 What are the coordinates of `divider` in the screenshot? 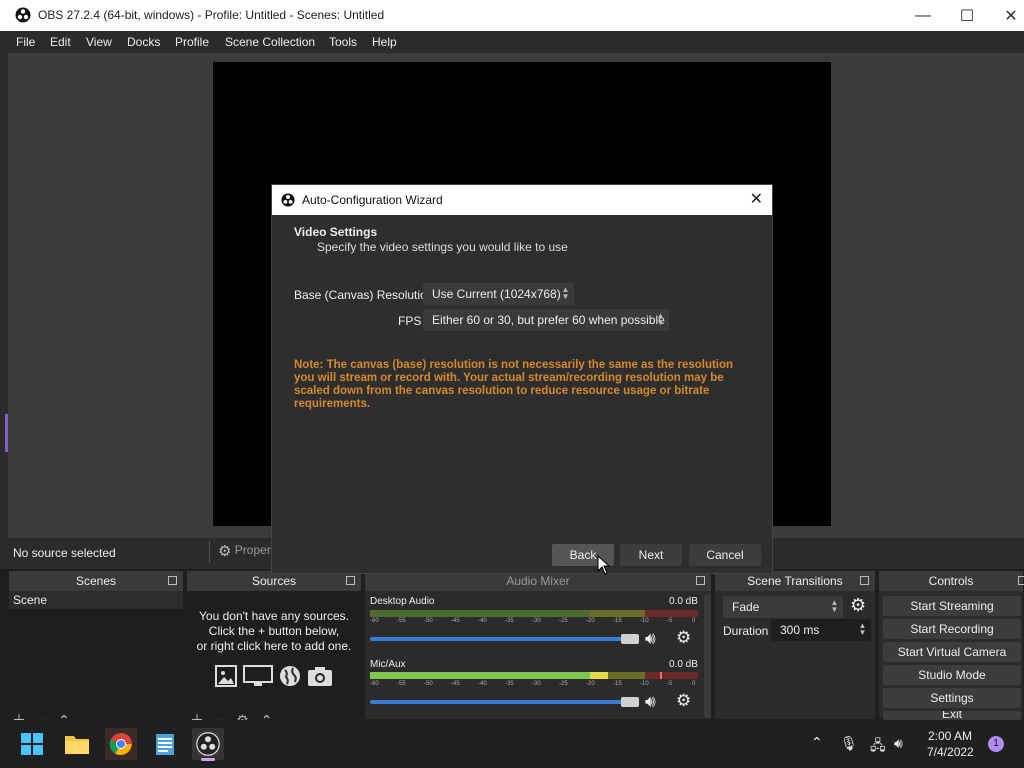 It's located at (209, 552).